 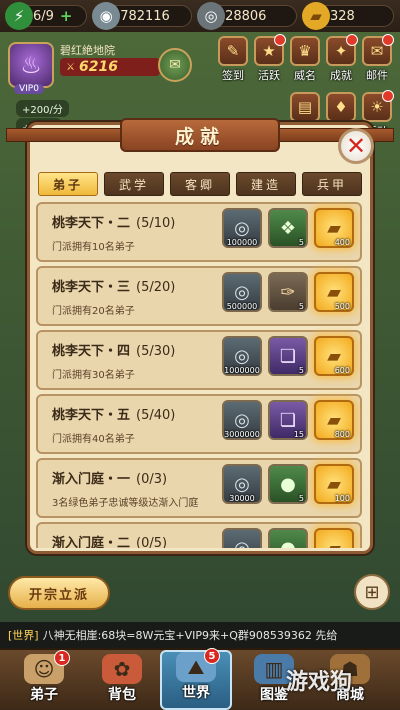 I want to click on reward-glyph: ❖, so click(x=288, y=228).